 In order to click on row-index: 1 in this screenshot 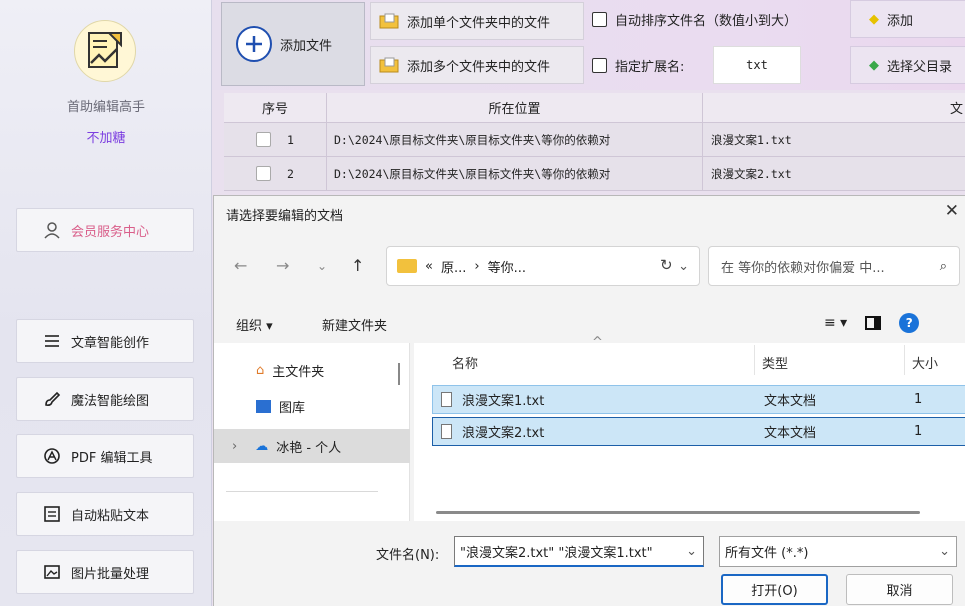, I will do `click(290, 139)`.